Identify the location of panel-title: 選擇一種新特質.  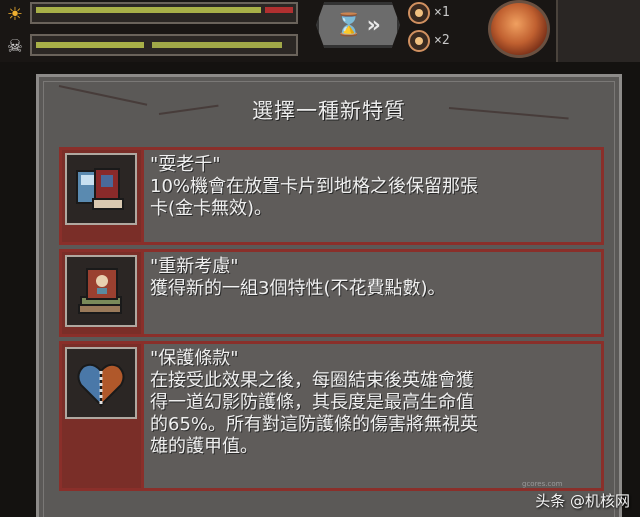
(329, 111).